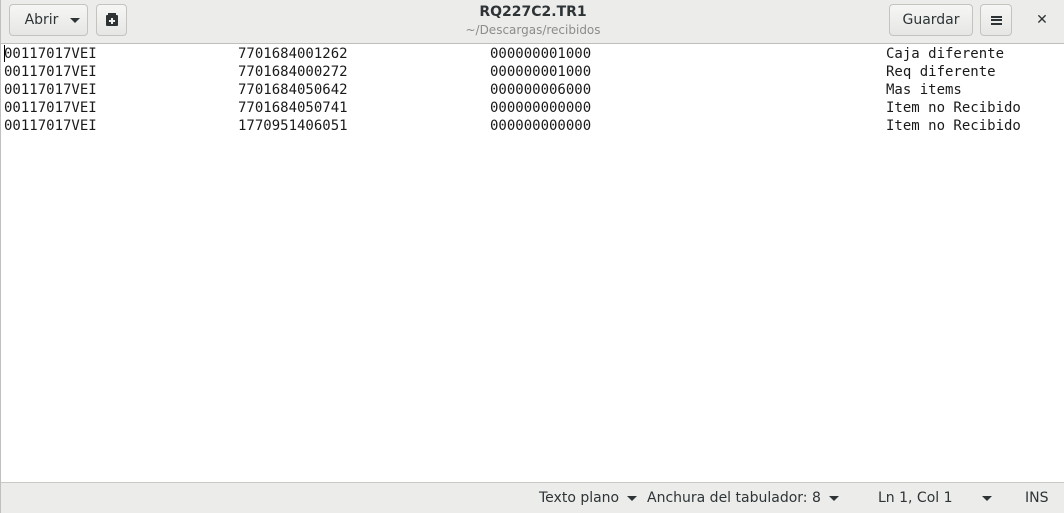 This screenshot has width=1064, height=513. What do you see at coordinates (945, 54) in the screenshot?
I see `line-status: Caja diferente` at bounding box center [945, 54].